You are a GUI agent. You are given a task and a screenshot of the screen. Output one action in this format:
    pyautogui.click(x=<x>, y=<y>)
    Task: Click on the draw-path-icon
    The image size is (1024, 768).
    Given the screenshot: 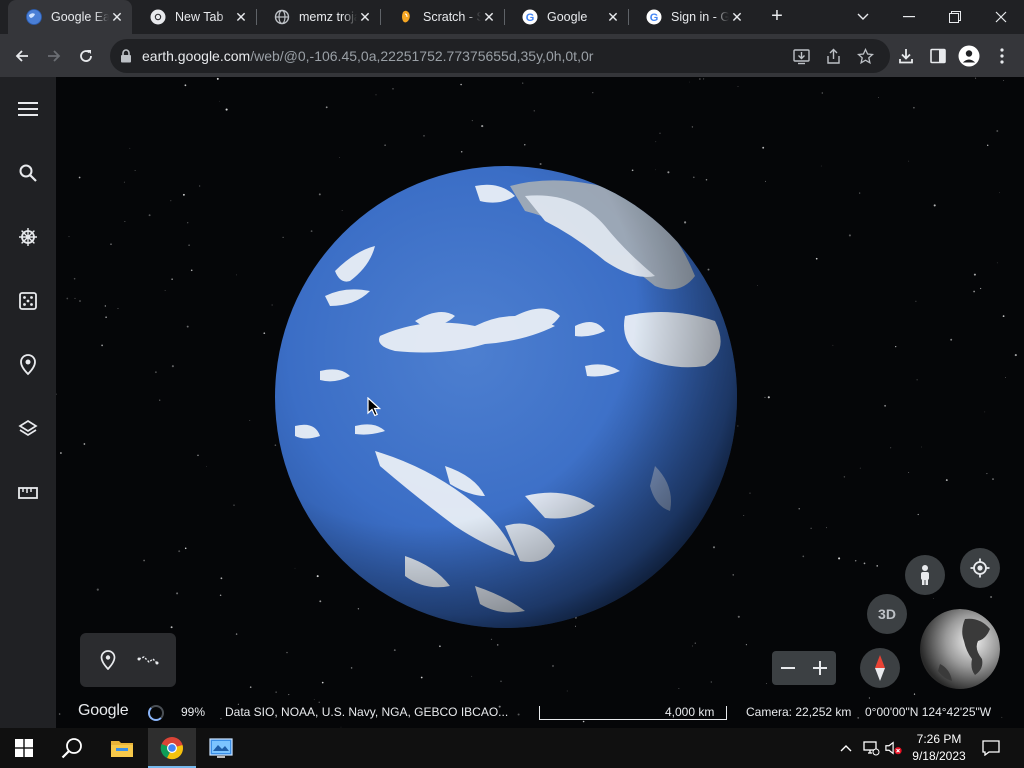 What is the action you would take?
    pyautogui.click(x=148, y=660)
    